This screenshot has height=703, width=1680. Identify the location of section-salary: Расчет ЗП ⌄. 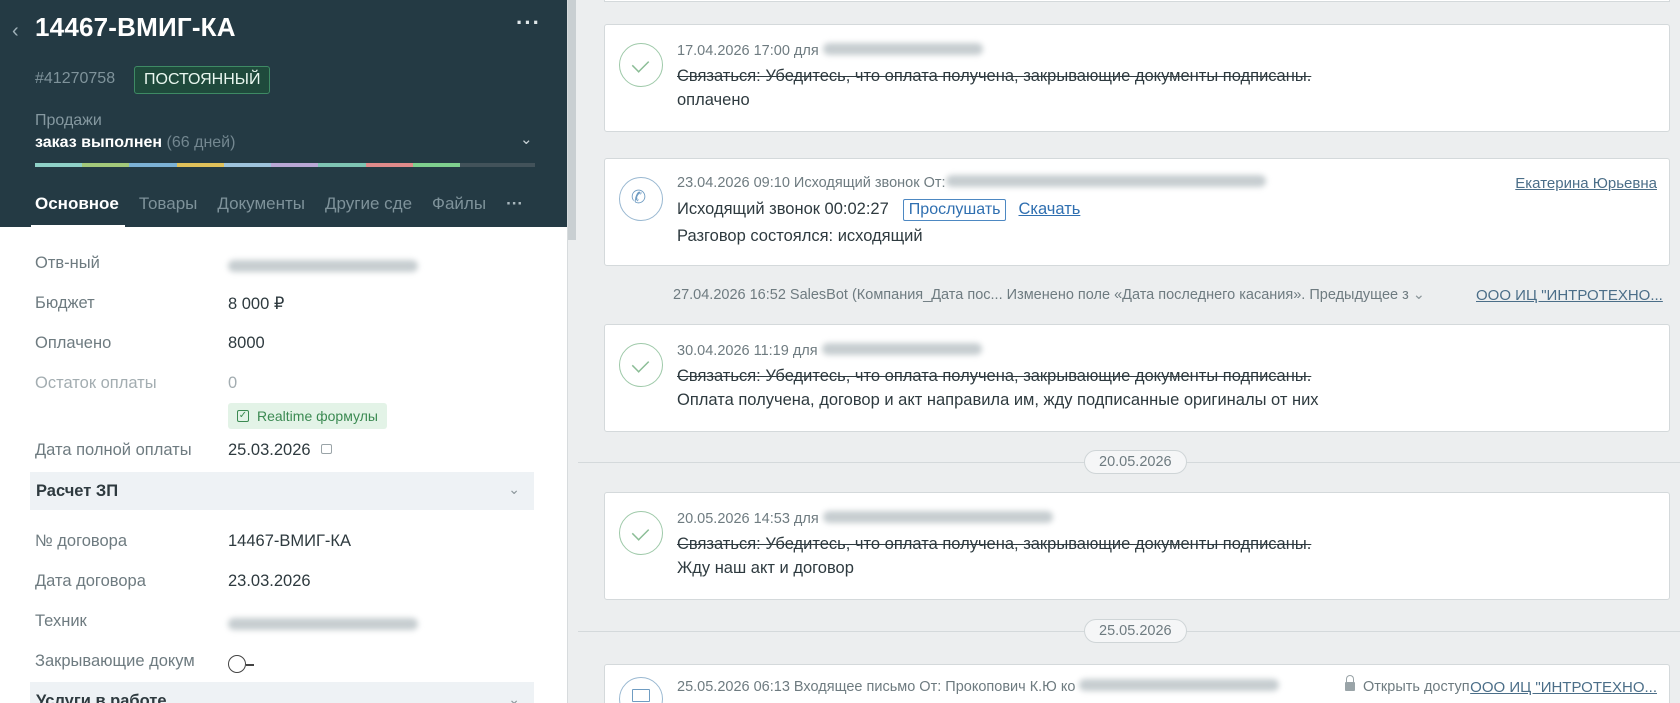
(282, 491).